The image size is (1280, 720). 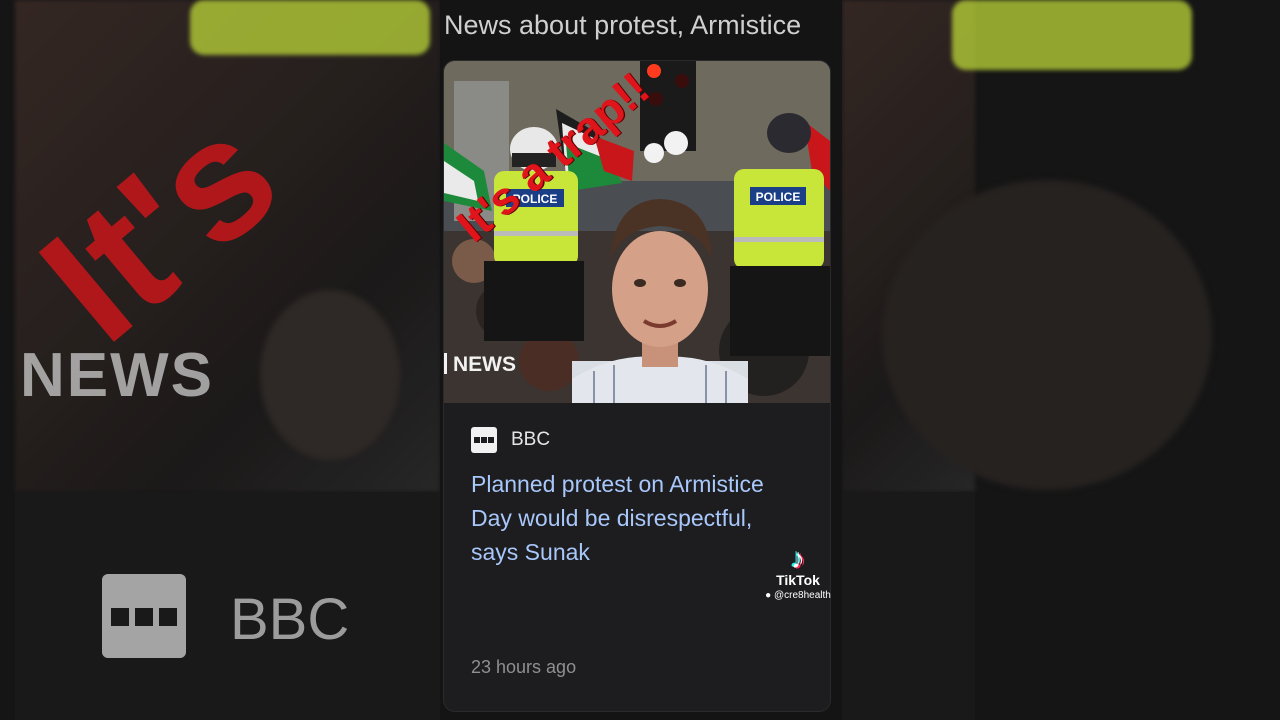 I want to click on background-source-name: BBC, so click(x=290, y=619).